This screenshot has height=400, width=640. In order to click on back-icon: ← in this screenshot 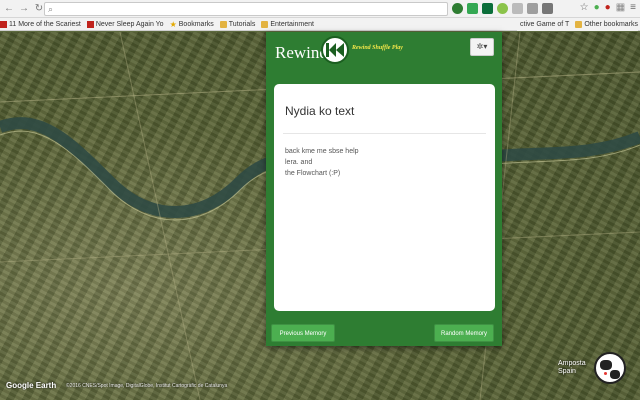, I will do `click(9, 9)`.